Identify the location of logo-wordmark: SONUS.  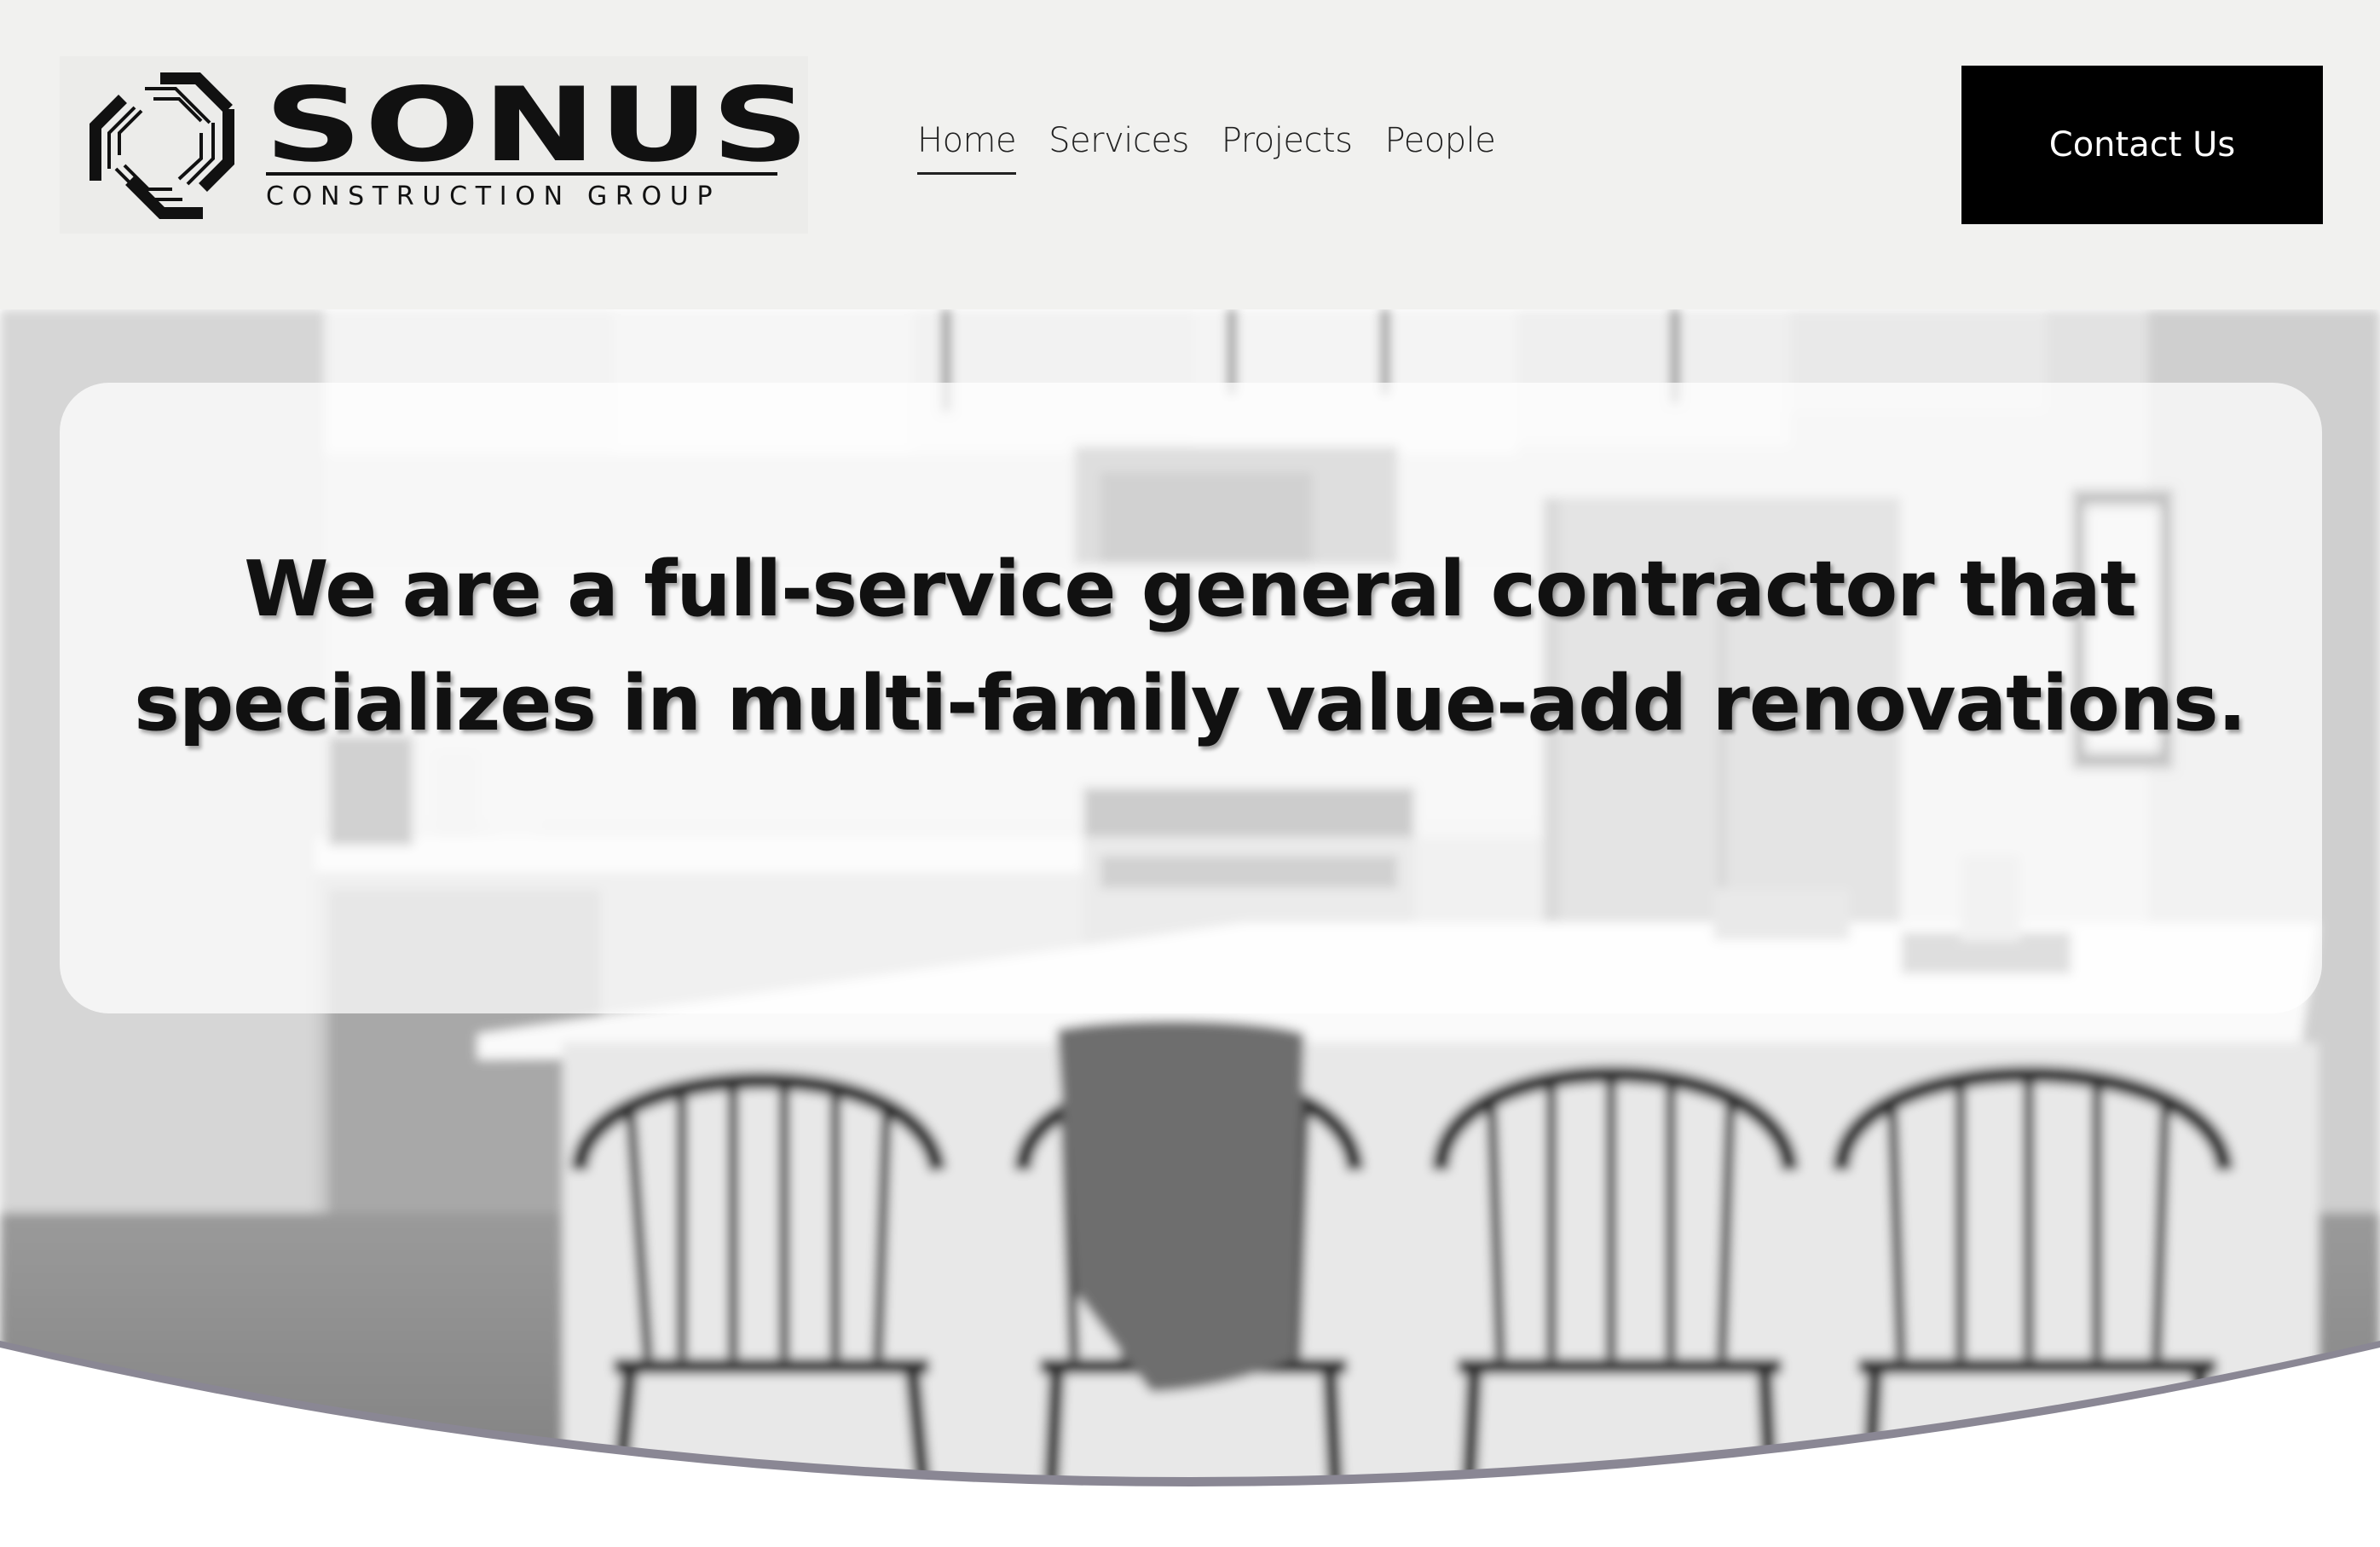
(538, 125).